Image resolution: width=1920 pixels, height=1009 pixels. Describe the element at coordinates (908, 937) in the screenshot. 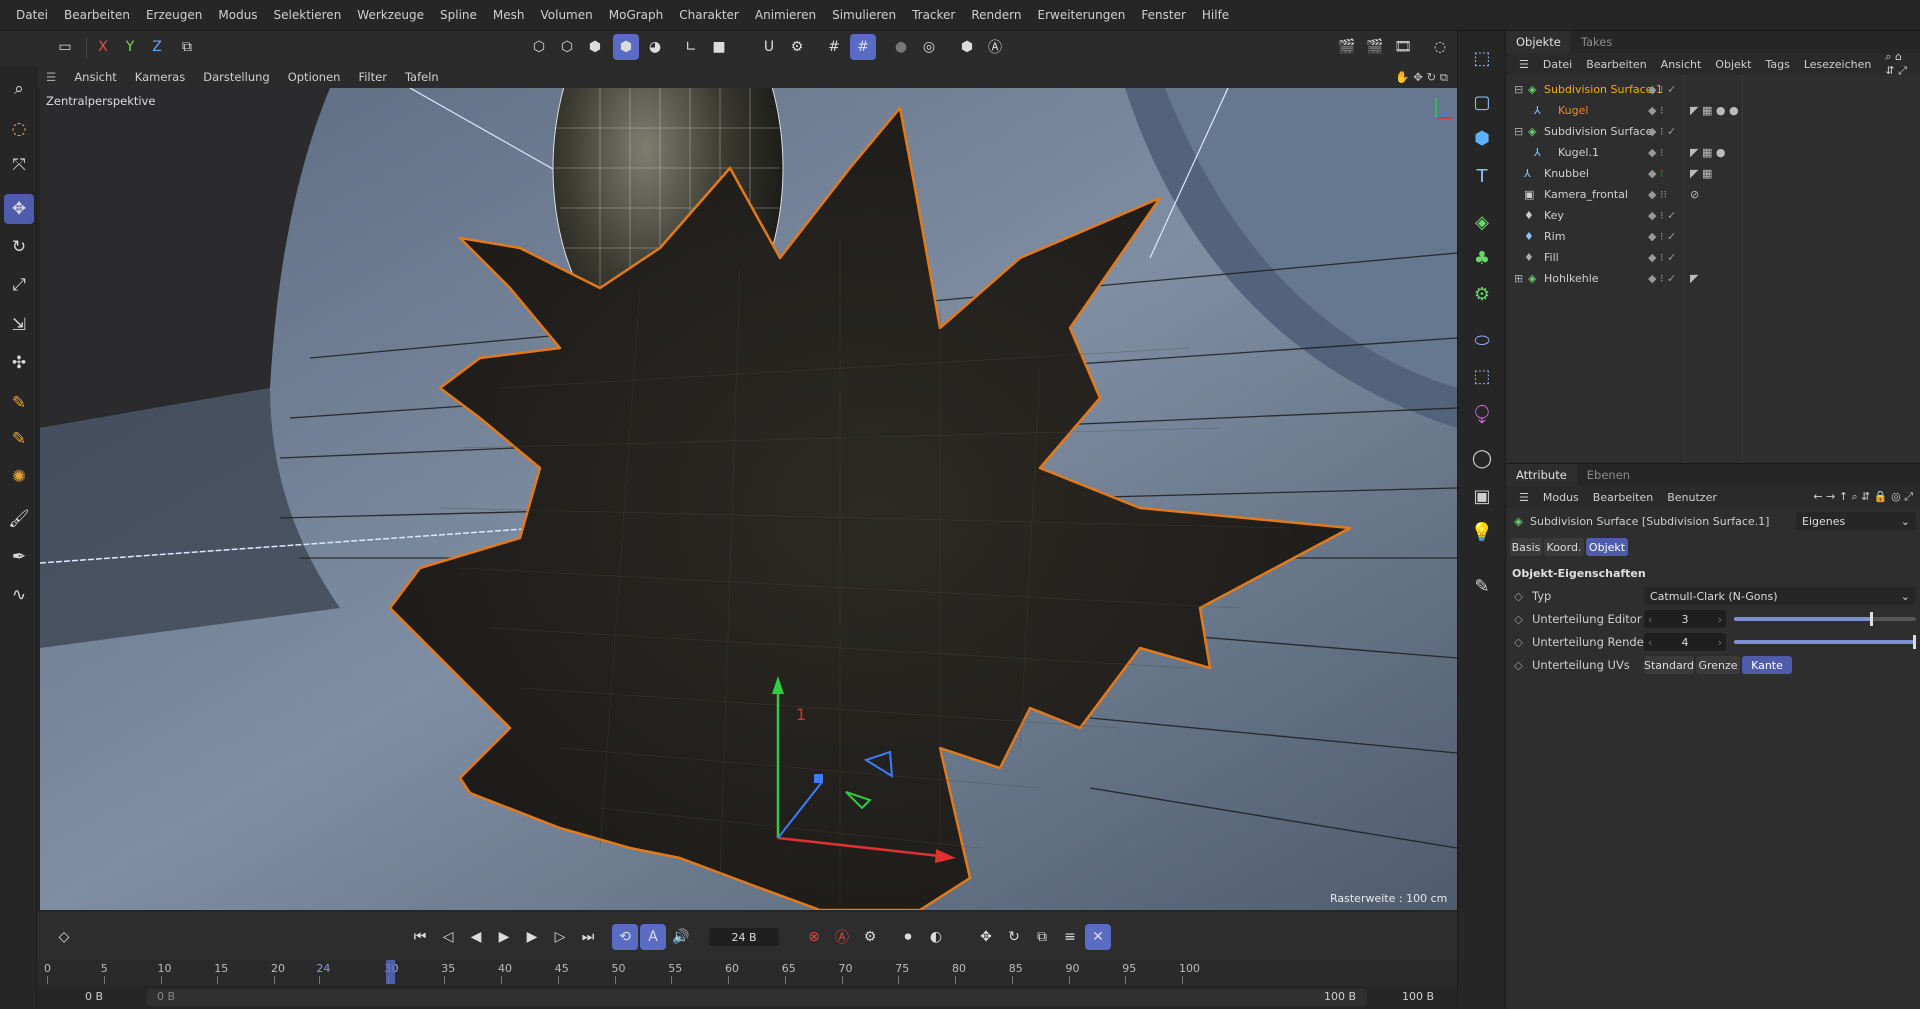

I see `key-position-icon: ⏺` at that location.